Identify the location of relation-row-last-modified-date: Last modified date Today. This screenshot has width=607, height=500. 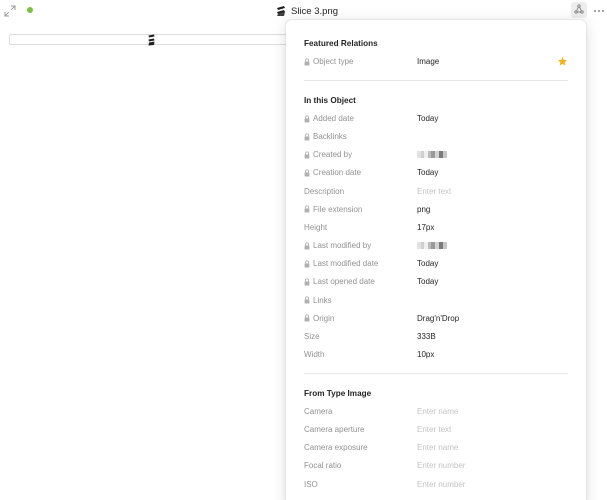
(436, 264).